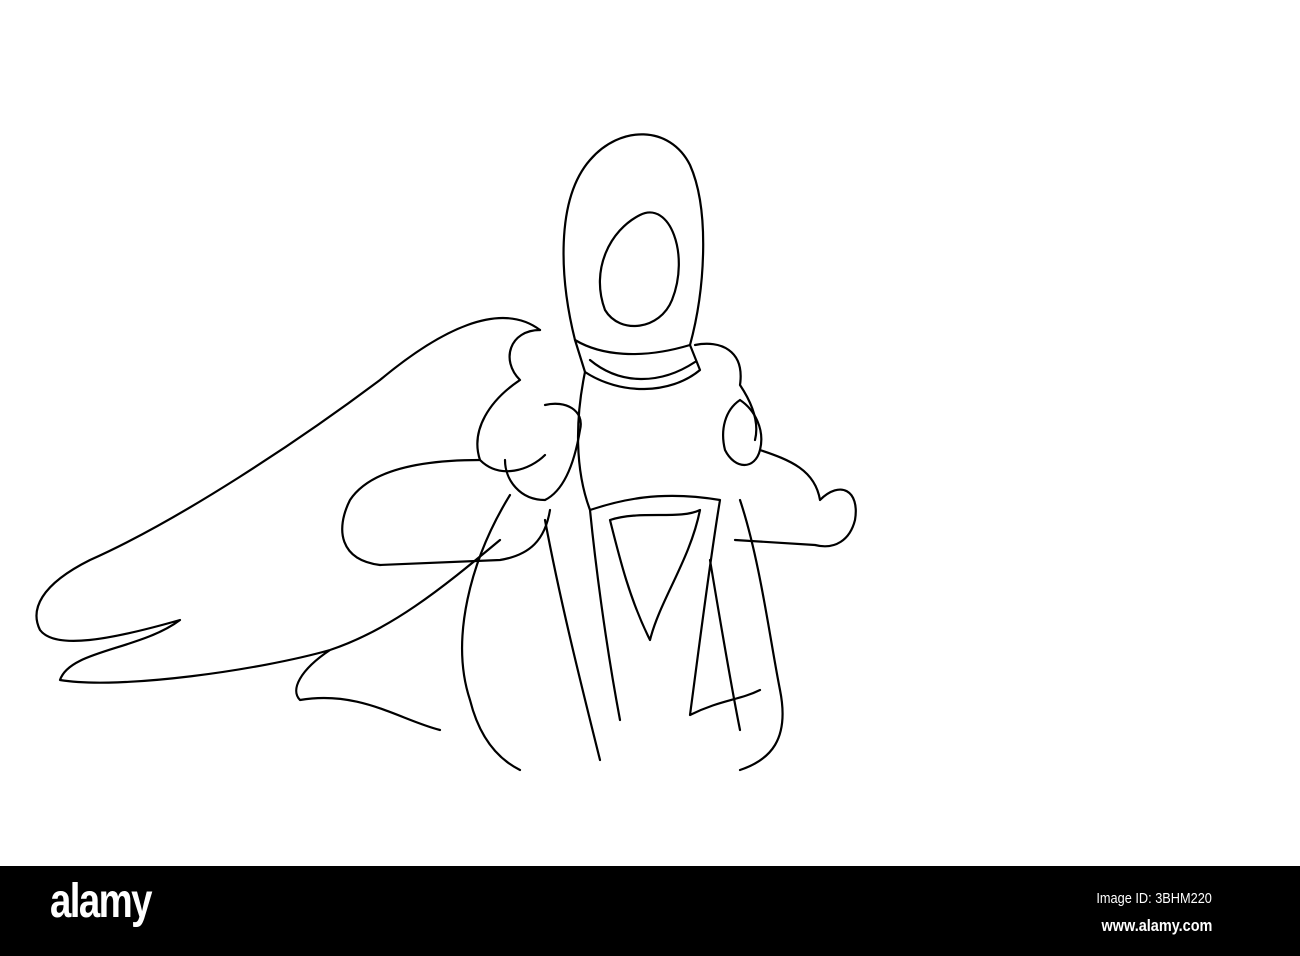  What do you see at coordinates (531, 632) in the screenshot?
I see `jacket-left` at bounding box center [531, 632].